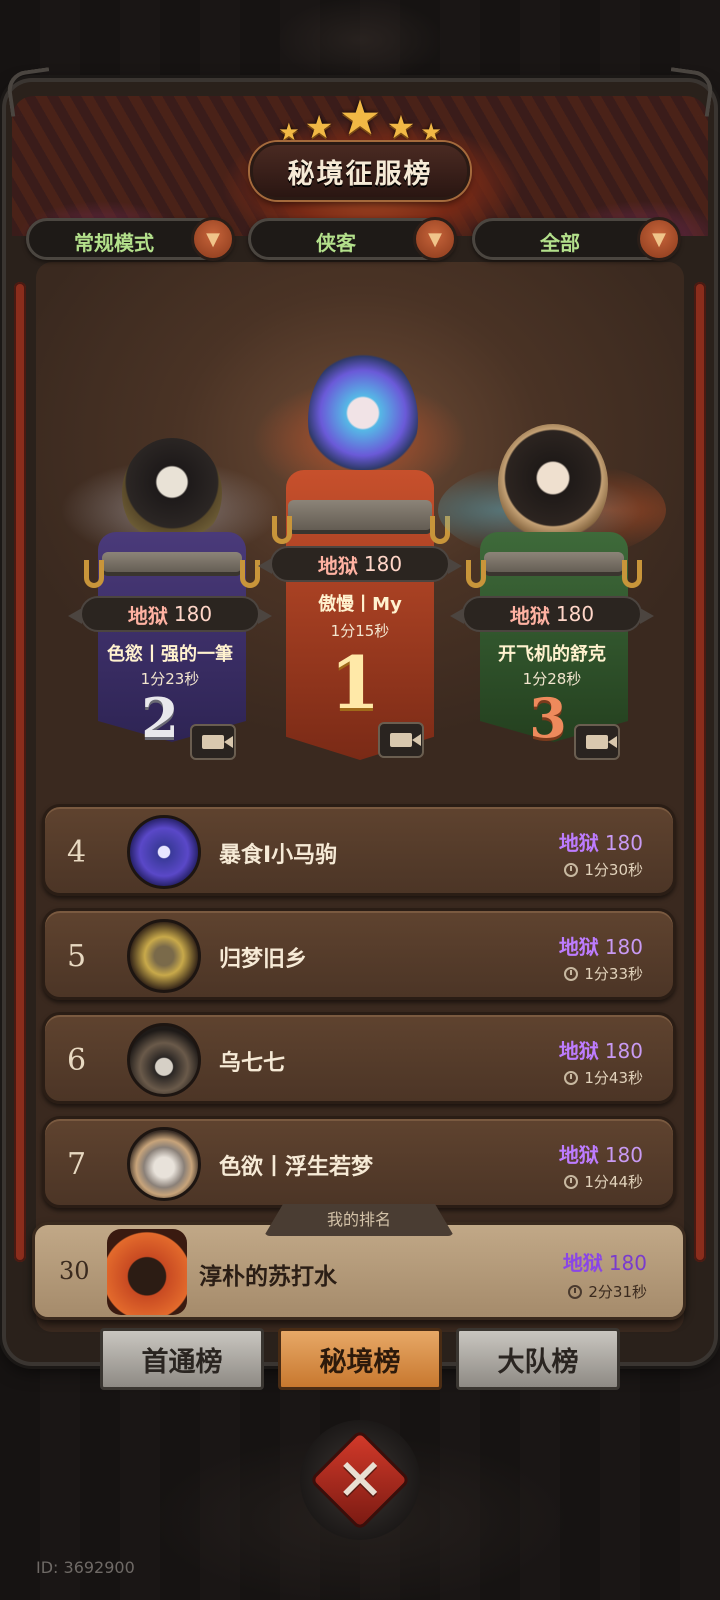  What do you see at coordinates (359, 1271) in the screenshot?
I see `my-rank-row: 30 淳朴的苏打水 地狱 180 2分31秒` at bounding box center [359, 1271].